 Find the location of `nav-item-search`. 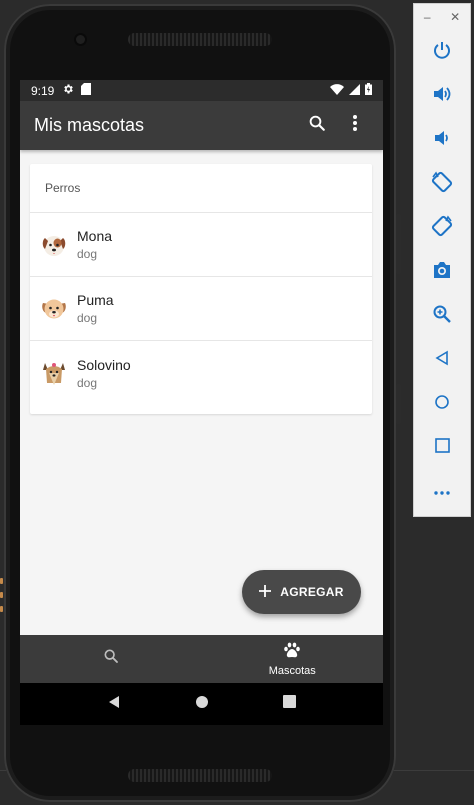

nav-item-search is located at coordinates (111, 659).